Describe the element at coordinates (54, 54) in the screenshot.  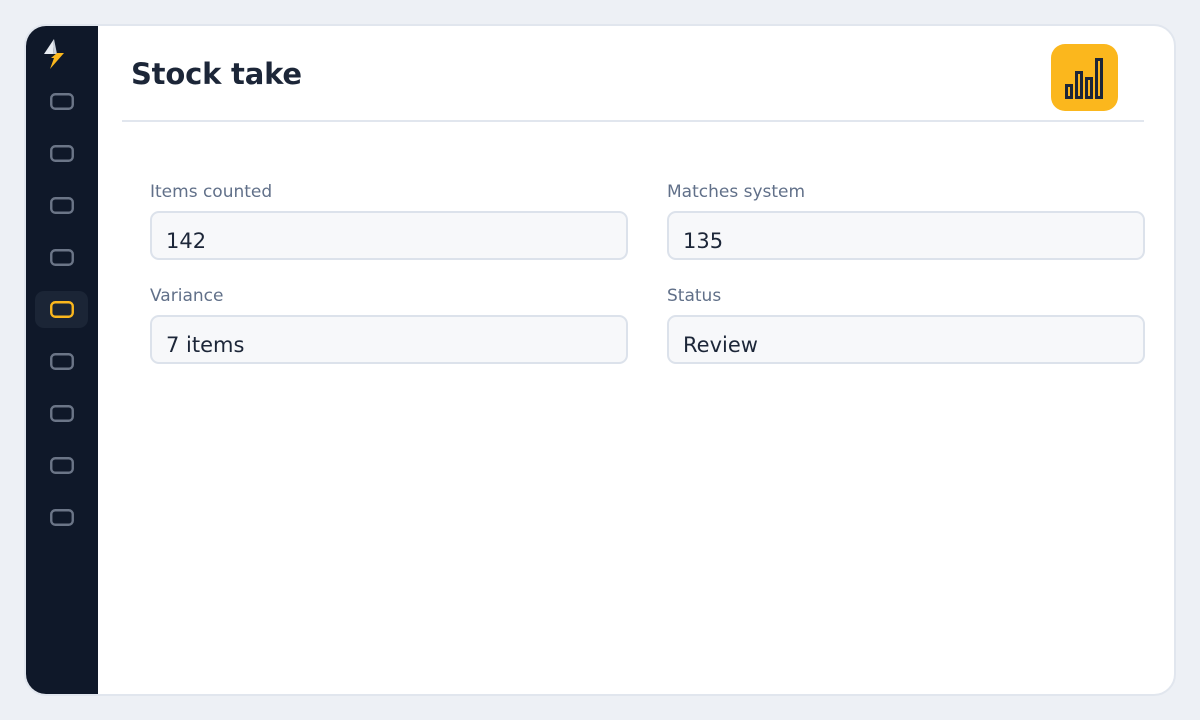
I see `lightning-logo-icon` at that location.